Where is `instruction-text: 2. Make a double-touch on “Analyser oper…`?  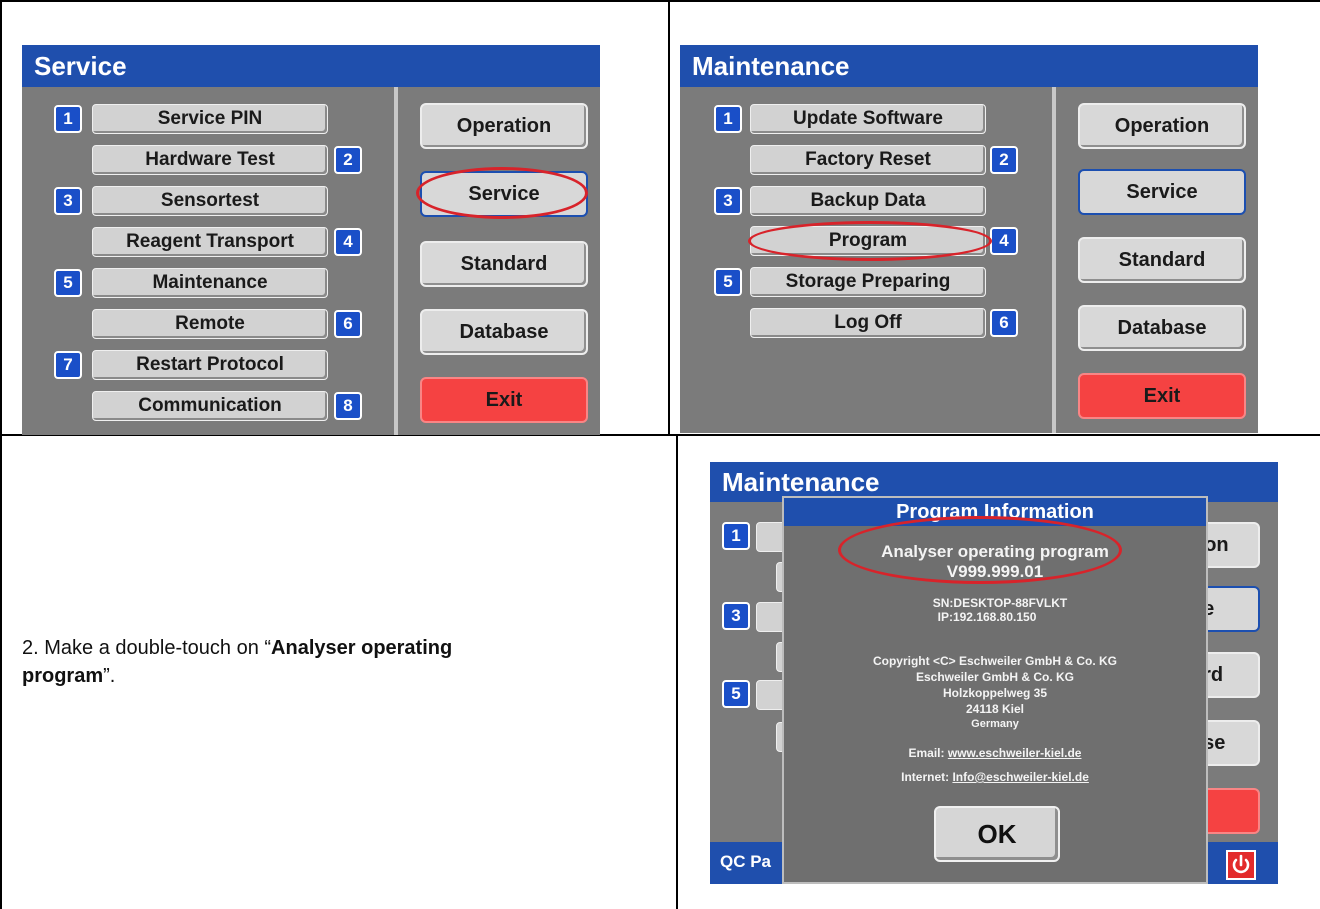
instruction-text: 2. Make a double-touch on “Analyser oper… is located at coordinates (272, 662).